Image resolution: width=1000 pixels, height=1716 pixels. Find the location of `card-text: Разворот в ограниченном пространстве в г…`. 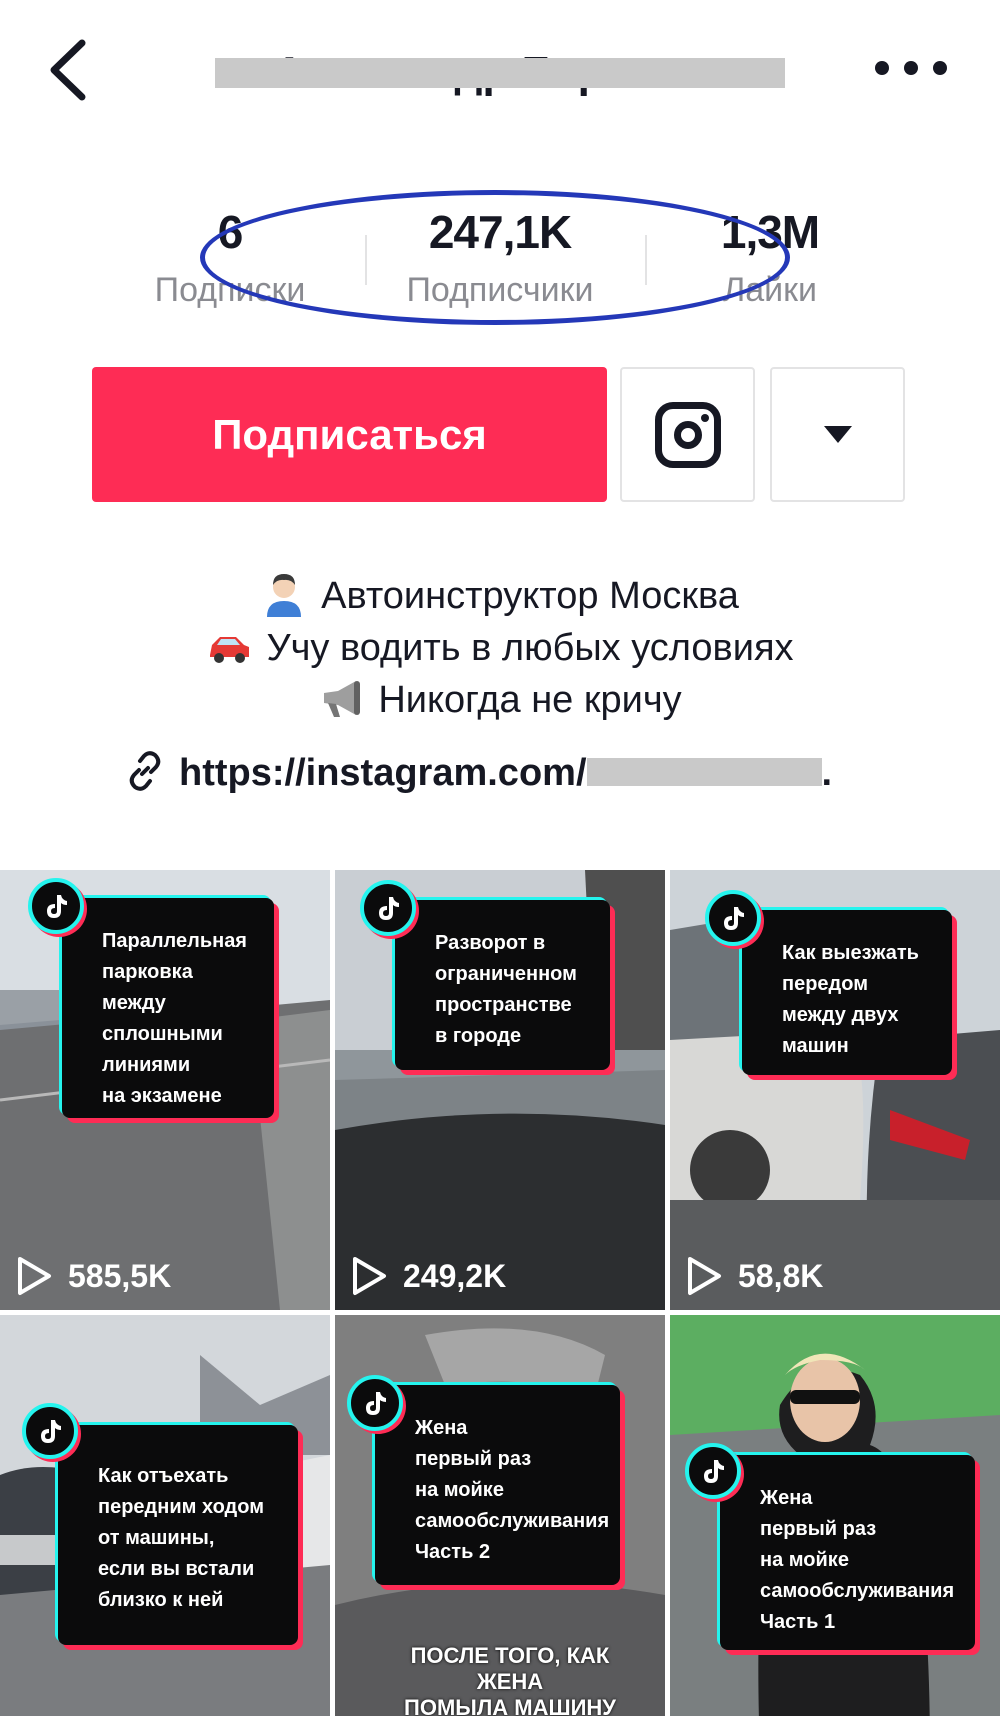

card-text: Разворот в ограниченном пространстве в г… is located at coordinates (506, 989).